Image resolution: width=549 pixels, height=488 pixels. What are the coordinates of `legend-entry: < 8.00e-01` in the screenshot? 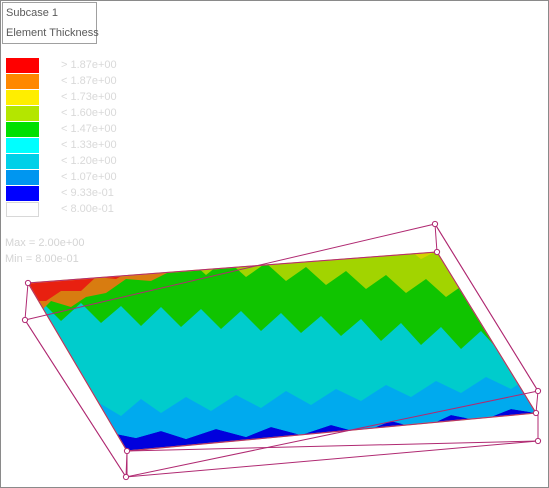 It's located at (66, 210).